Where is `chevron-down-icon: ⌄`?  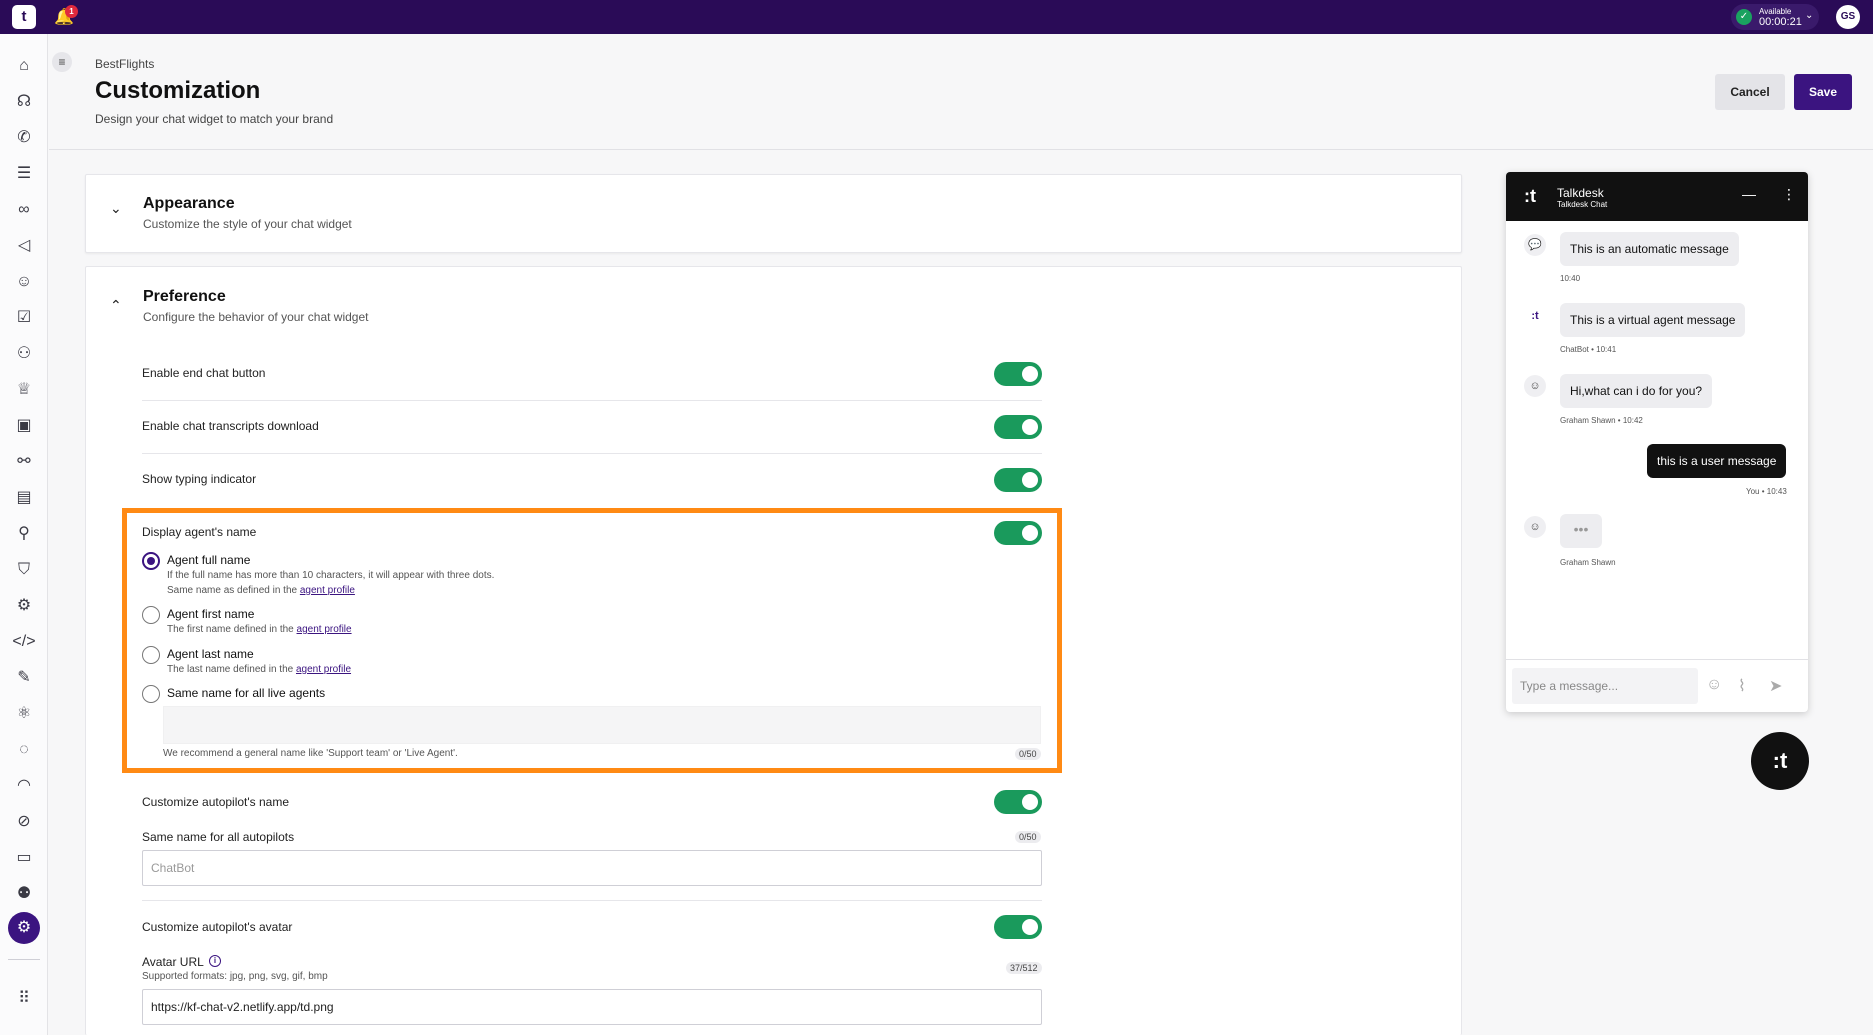
chevron-down-icon: ⌄ is located at coordinates (116, 208).